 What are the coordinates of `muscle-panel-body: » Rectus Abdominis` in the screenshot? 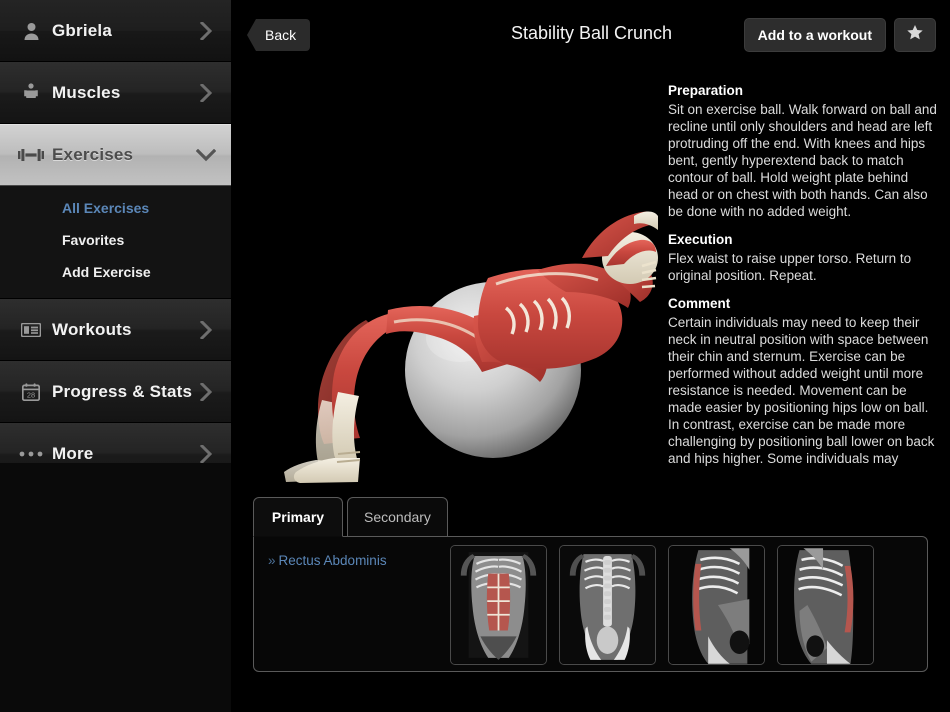 It's located at (590, 604).